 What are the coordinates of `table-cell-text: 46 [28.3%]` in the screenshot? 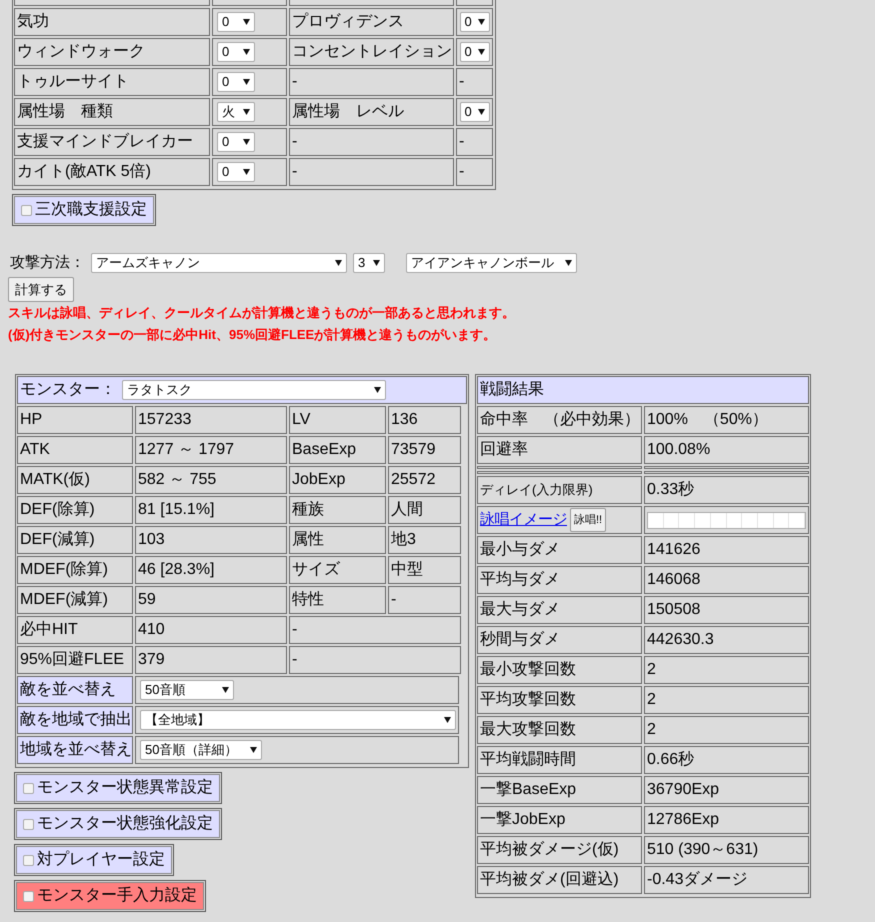 It's located at (176, 570).